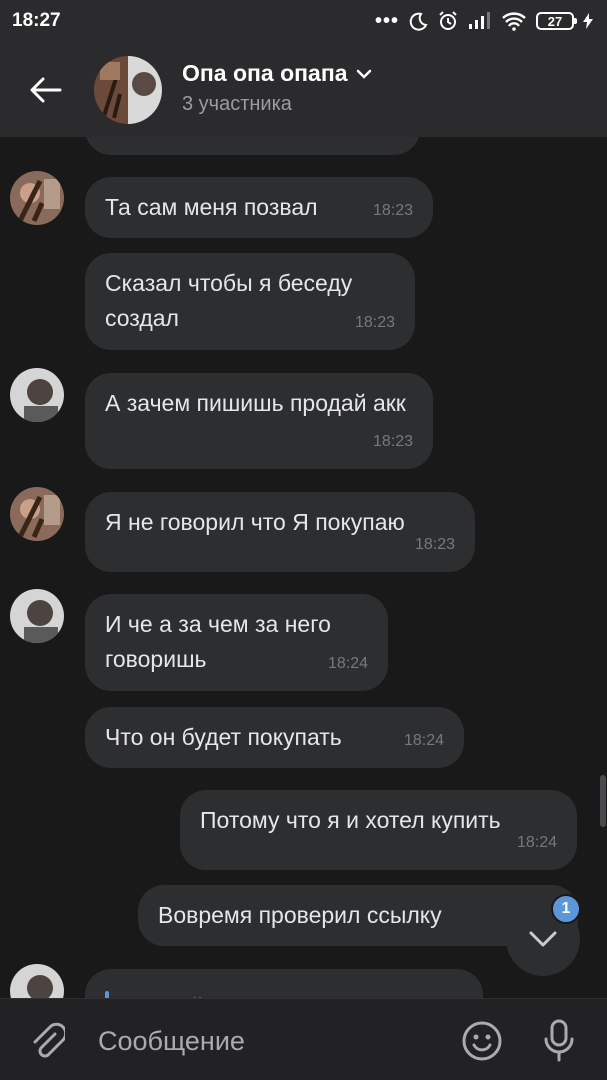 The height and width of the screenshot is (1080, 607). Describe the element at coordinates (303, 21) in the screenshot. I see `status-bar: 18:27 ••• 27` at that location.